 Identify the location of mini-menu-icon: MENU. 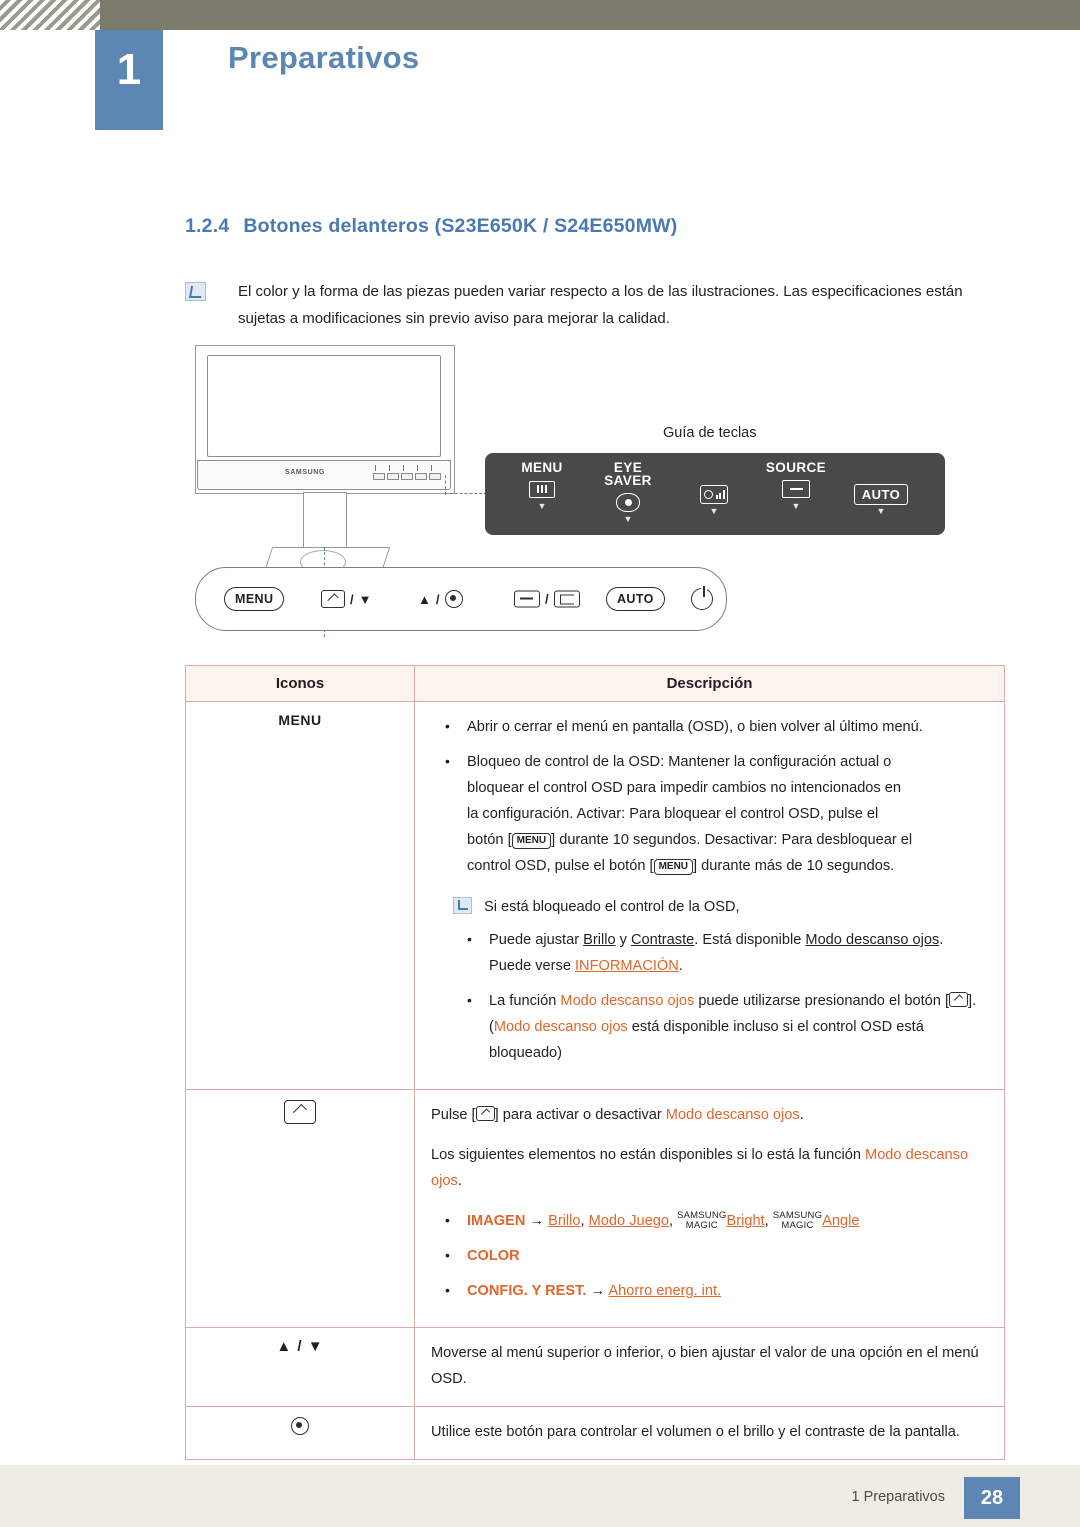
(531, 841).